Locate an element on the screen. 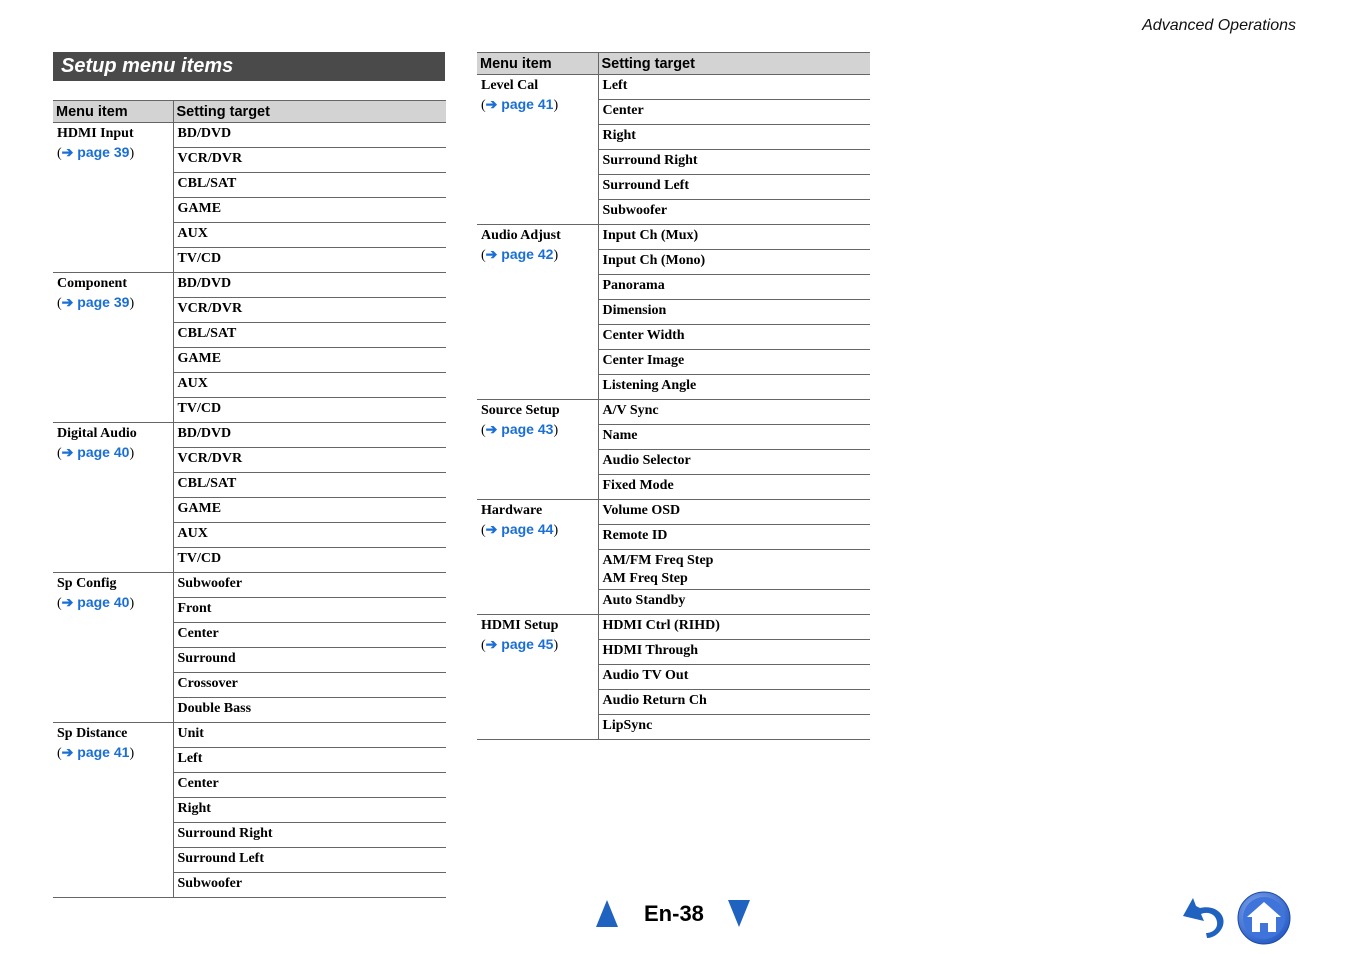 The image size is (1348, 954). setting-target-cell: Front is located at coordinates (309, 610).